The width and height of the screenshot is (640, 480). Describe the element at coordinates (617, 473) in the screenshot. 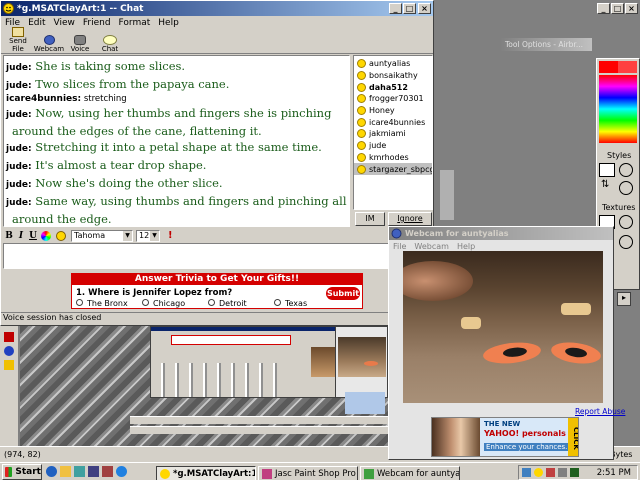

I see `tray-clock: 2:51 PM` at that location.